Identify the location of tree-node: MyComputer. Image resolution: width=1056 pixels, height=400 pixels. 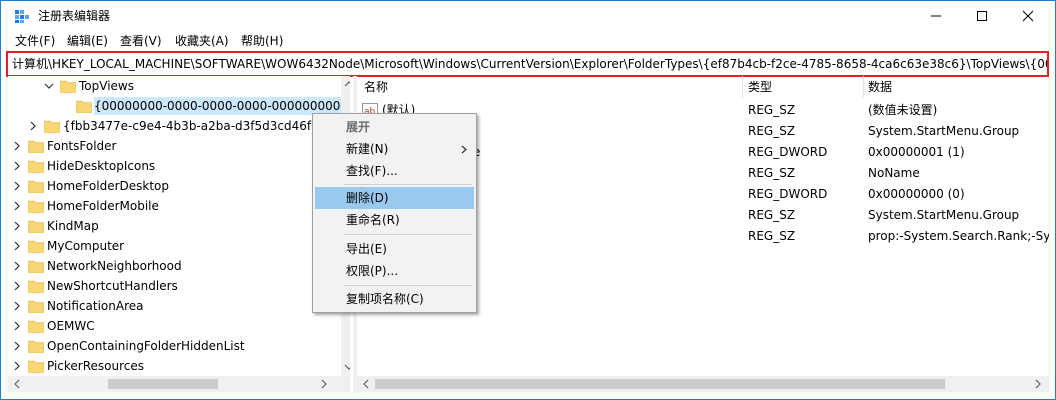
(173, 246).